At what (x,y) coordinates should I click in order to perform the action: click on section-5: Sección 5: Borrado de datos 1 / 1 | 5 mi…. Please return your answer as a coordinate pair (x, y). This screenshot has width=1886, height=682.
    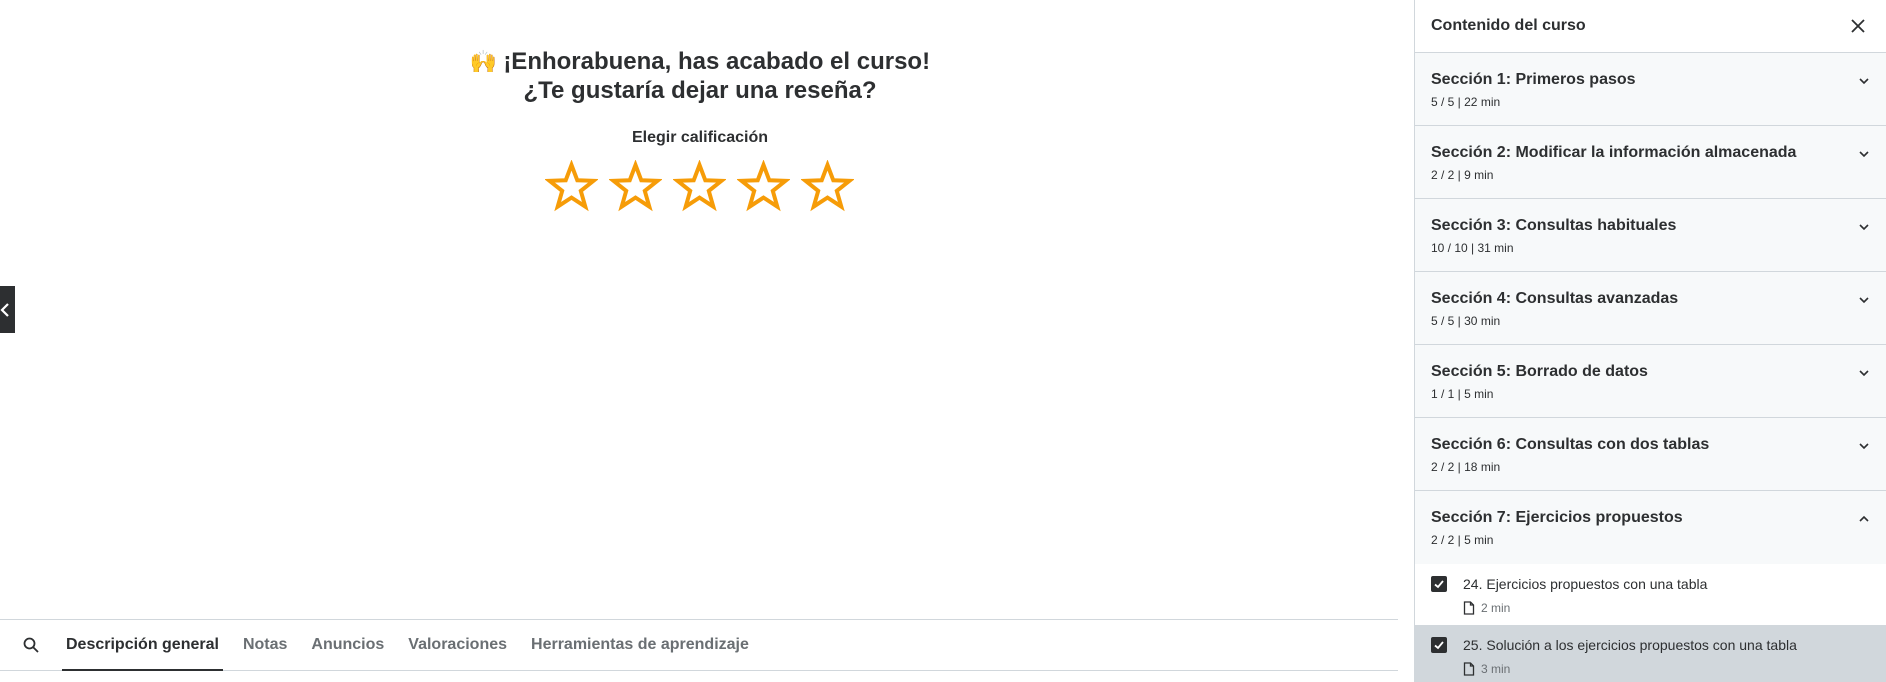
    Looking at the image, I should click on (1650, 381).